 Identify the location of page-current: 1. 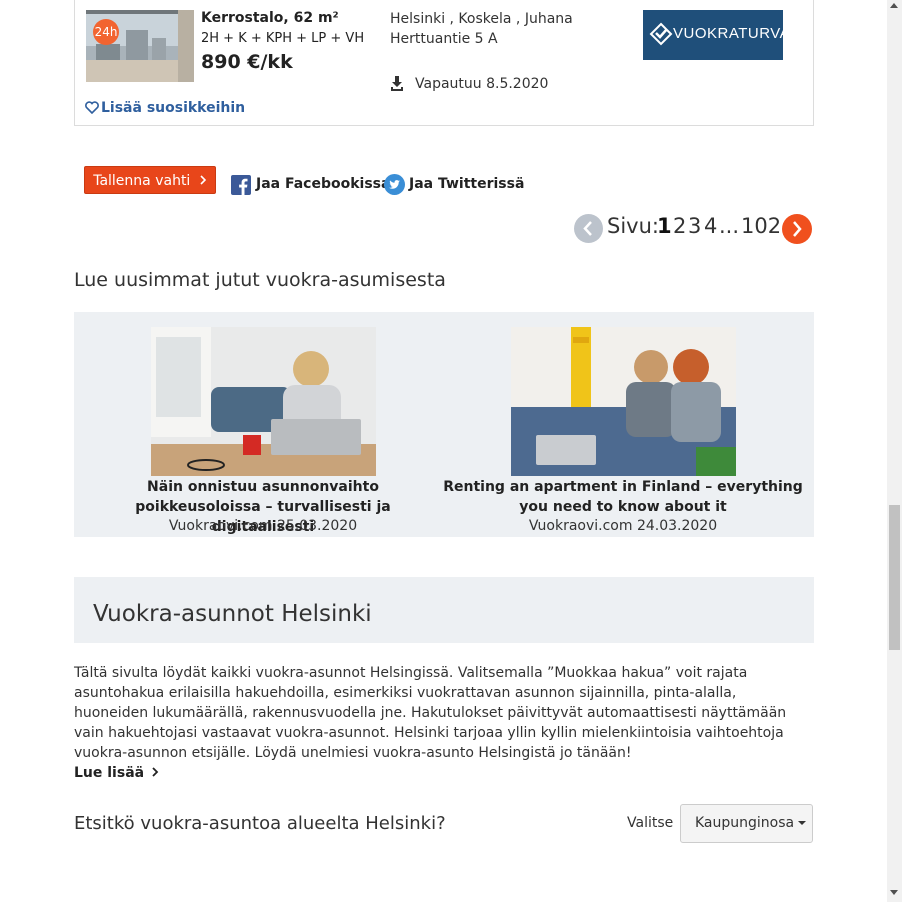
(664, 226).